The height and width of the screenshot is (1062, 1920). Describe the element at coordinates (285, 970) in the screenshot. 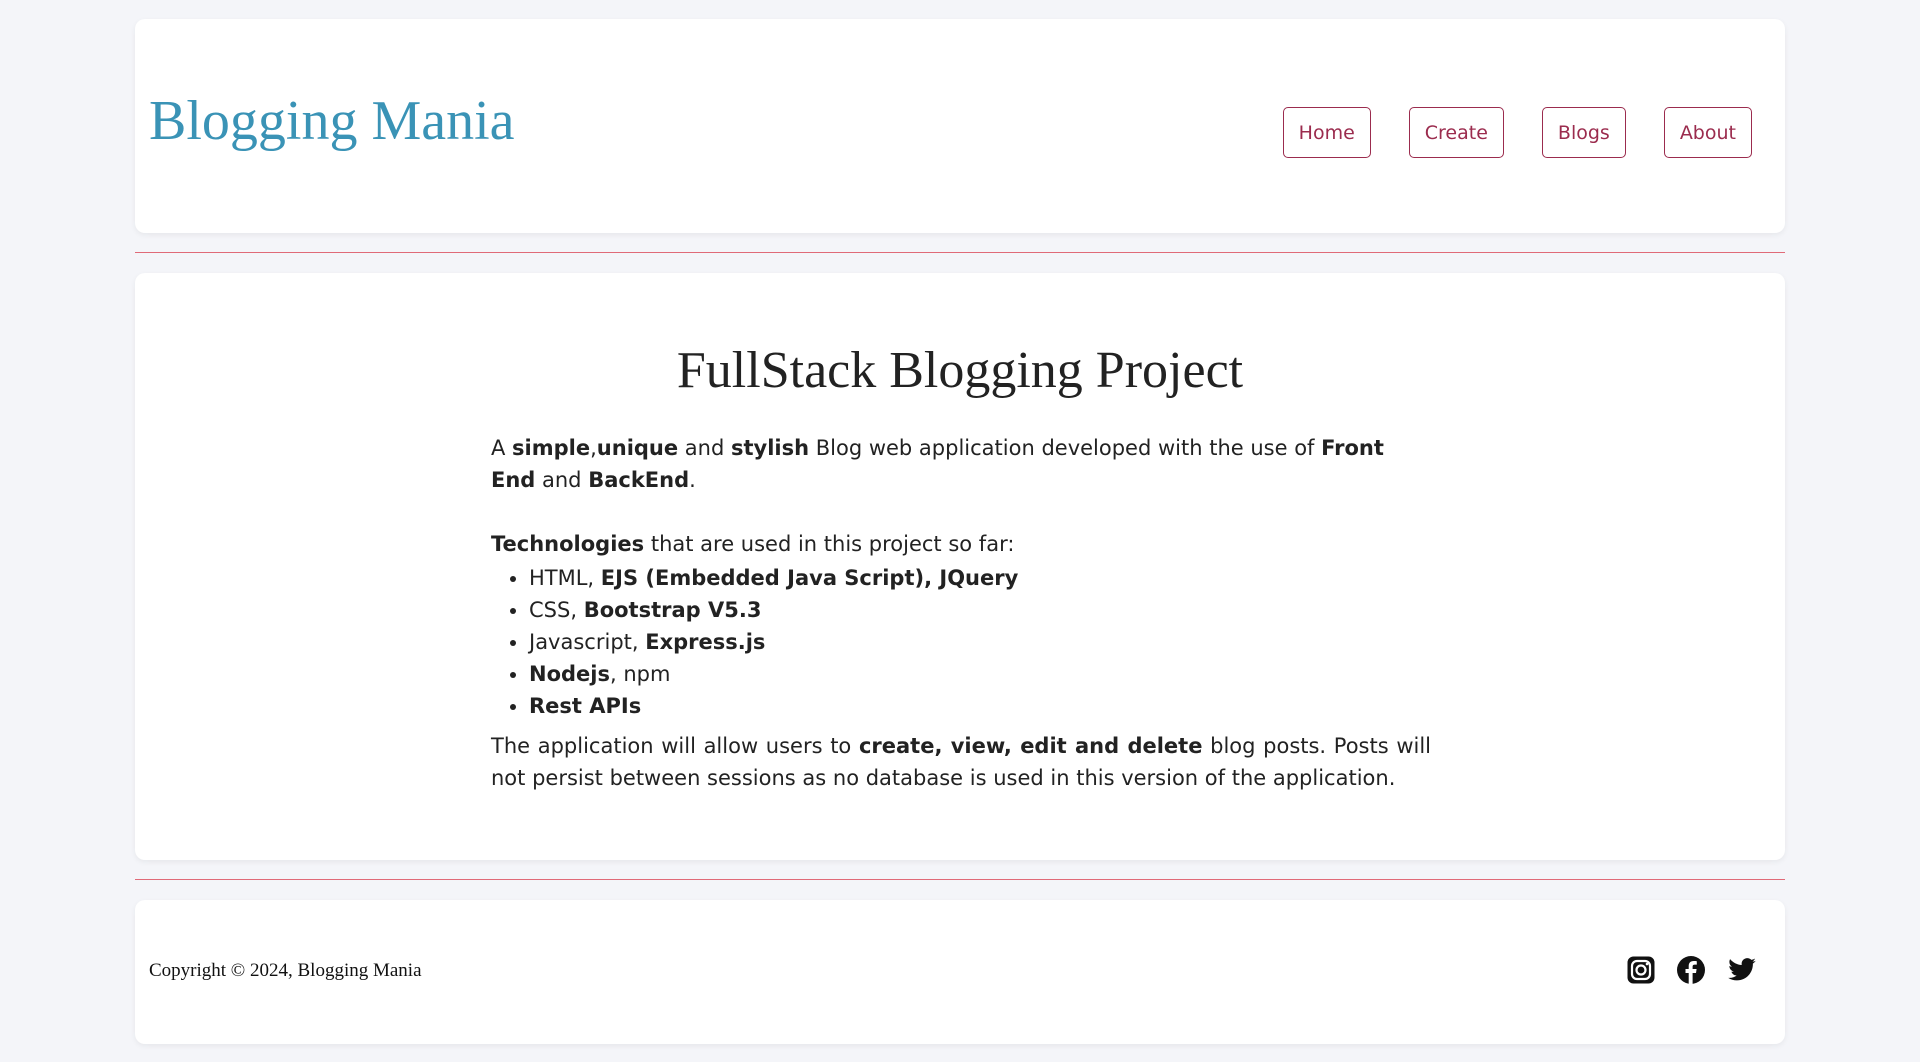

I see `copyright-text: Copyright © 2024, Blogging Mania` at that location.